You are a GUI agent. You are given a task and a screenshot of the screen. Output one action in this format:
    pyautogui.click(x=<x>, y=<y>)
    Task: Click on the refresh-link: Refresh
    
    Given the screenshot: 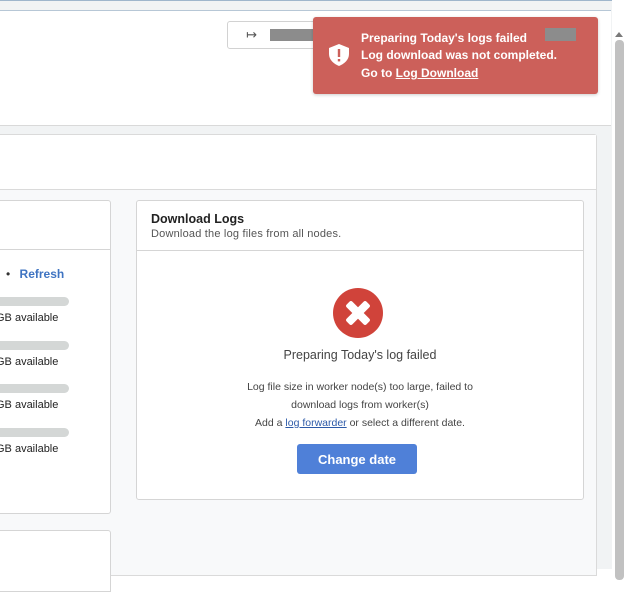 What is the action you would take?
    pyautogui.click(x=42, y=274)
    